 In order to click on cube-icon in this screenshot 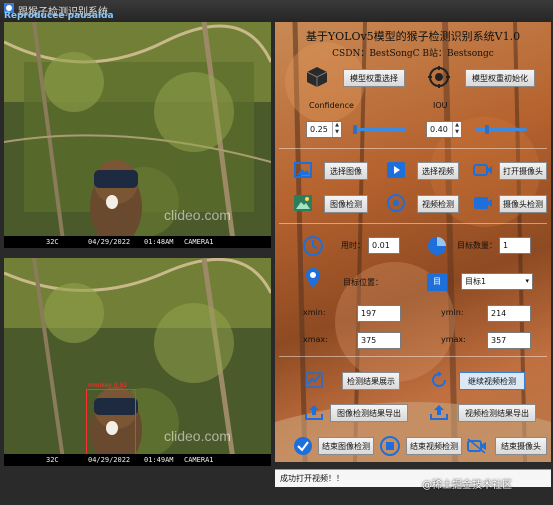, I will do `click(317, 77)`.